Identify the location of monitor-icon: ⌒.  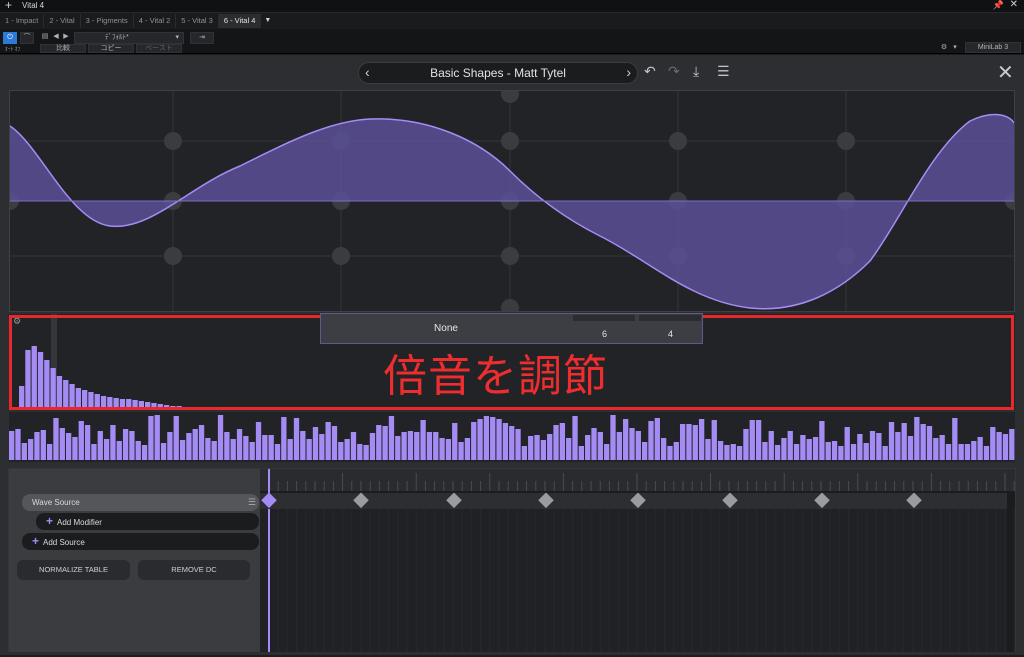
(27, 38).